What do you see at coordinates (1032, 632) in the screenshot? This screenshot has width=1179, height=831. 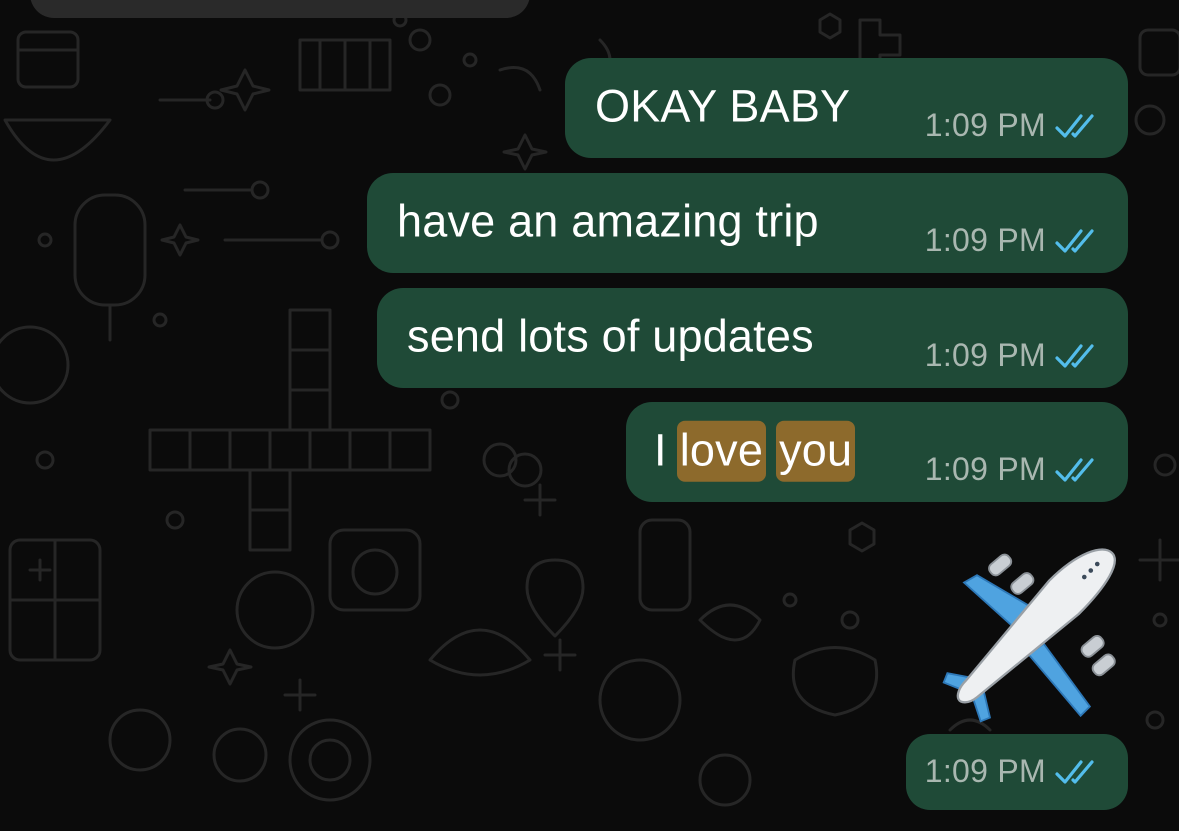 I see `airplane-icon` at bounding box center [1032, 632].